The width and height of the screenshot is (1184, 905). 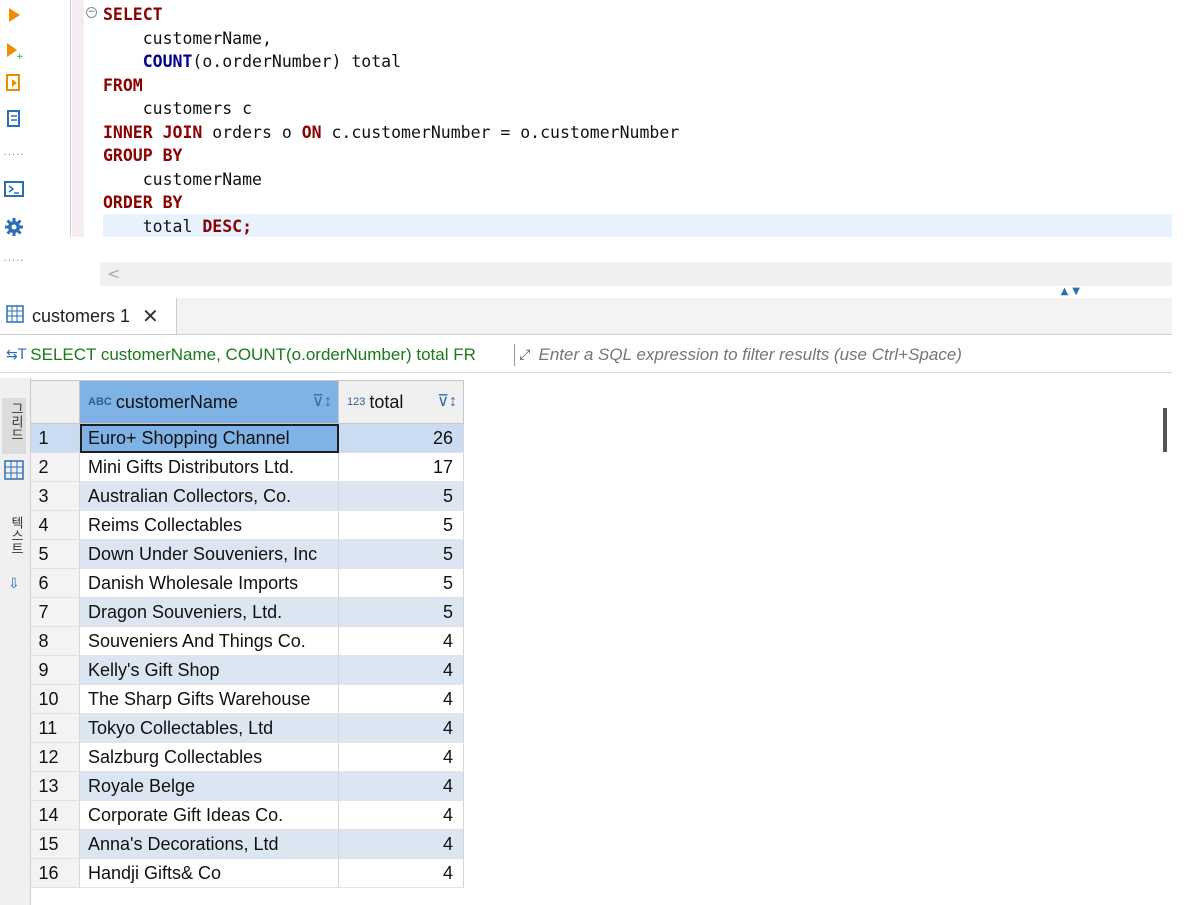 What do you see at coordinates (209, 786) in the screenshot?
I see `customername-cell: Royale Belge` at bounding box center [209, 786].